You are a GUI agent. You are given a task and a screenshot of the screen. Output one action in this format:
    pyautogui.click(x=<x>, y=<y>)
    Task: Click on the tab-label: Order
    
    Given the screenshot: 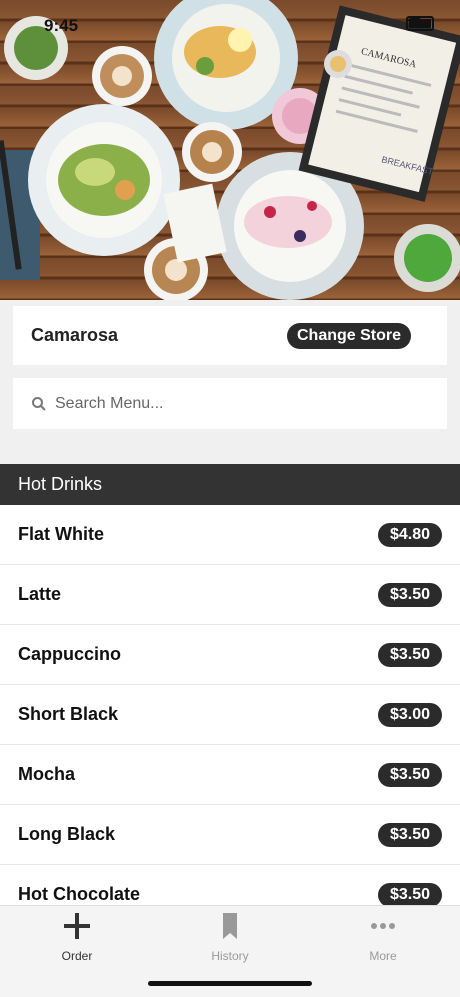 What is the action you would take?
    pyautogui.click(x=77, y=956)
    